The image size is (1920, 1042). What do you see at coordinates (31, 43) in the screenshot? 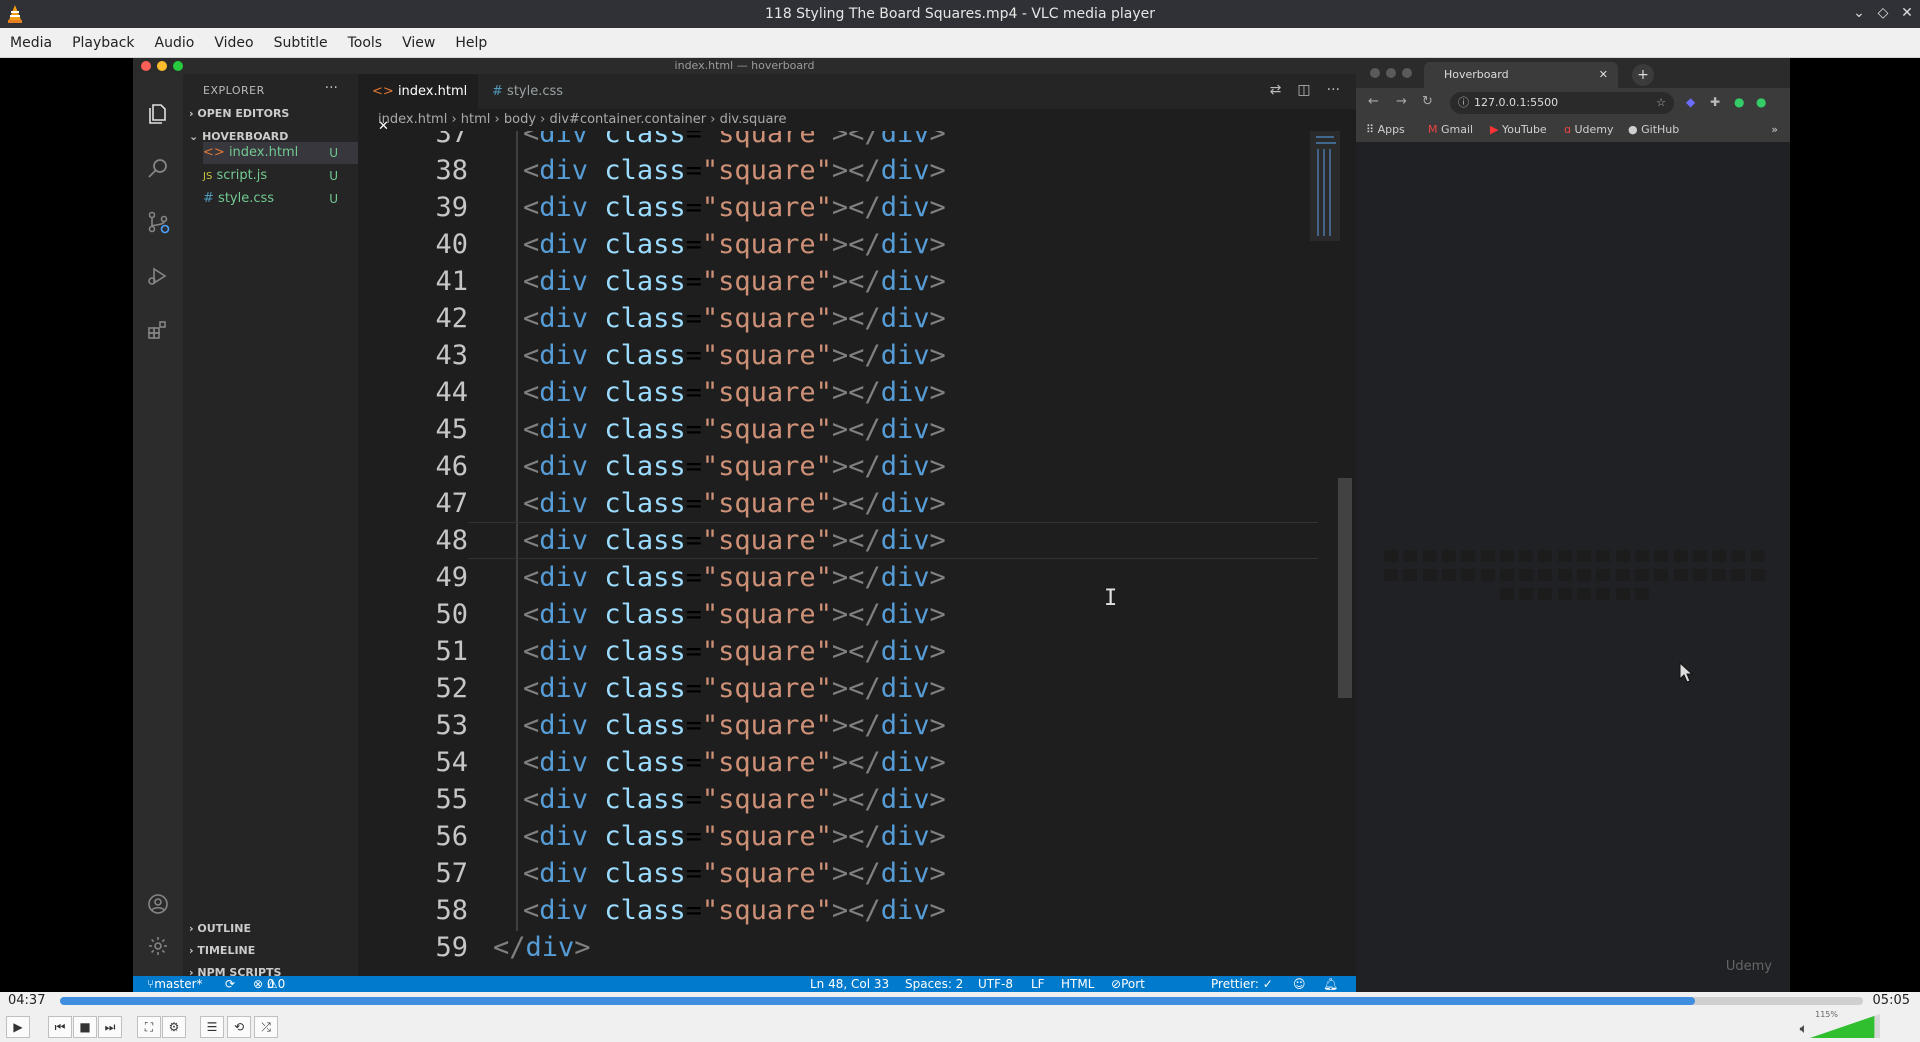
I see `menu-media: Media` at bounding box center [31, 43].